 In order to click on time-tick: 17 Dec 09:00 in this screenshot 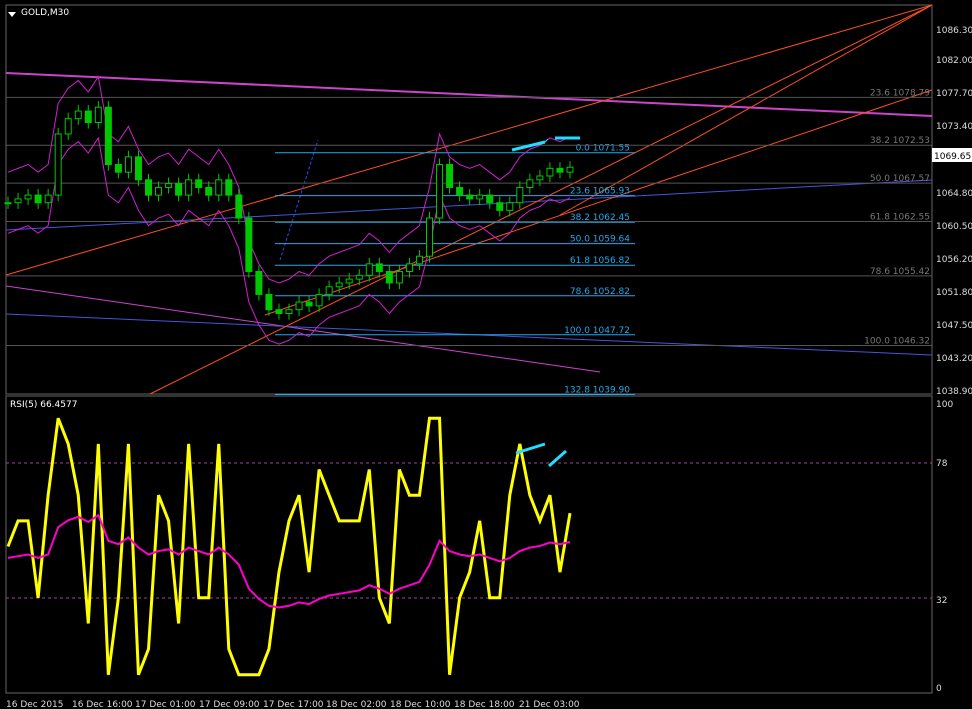, I will do `click(229, 704)`.